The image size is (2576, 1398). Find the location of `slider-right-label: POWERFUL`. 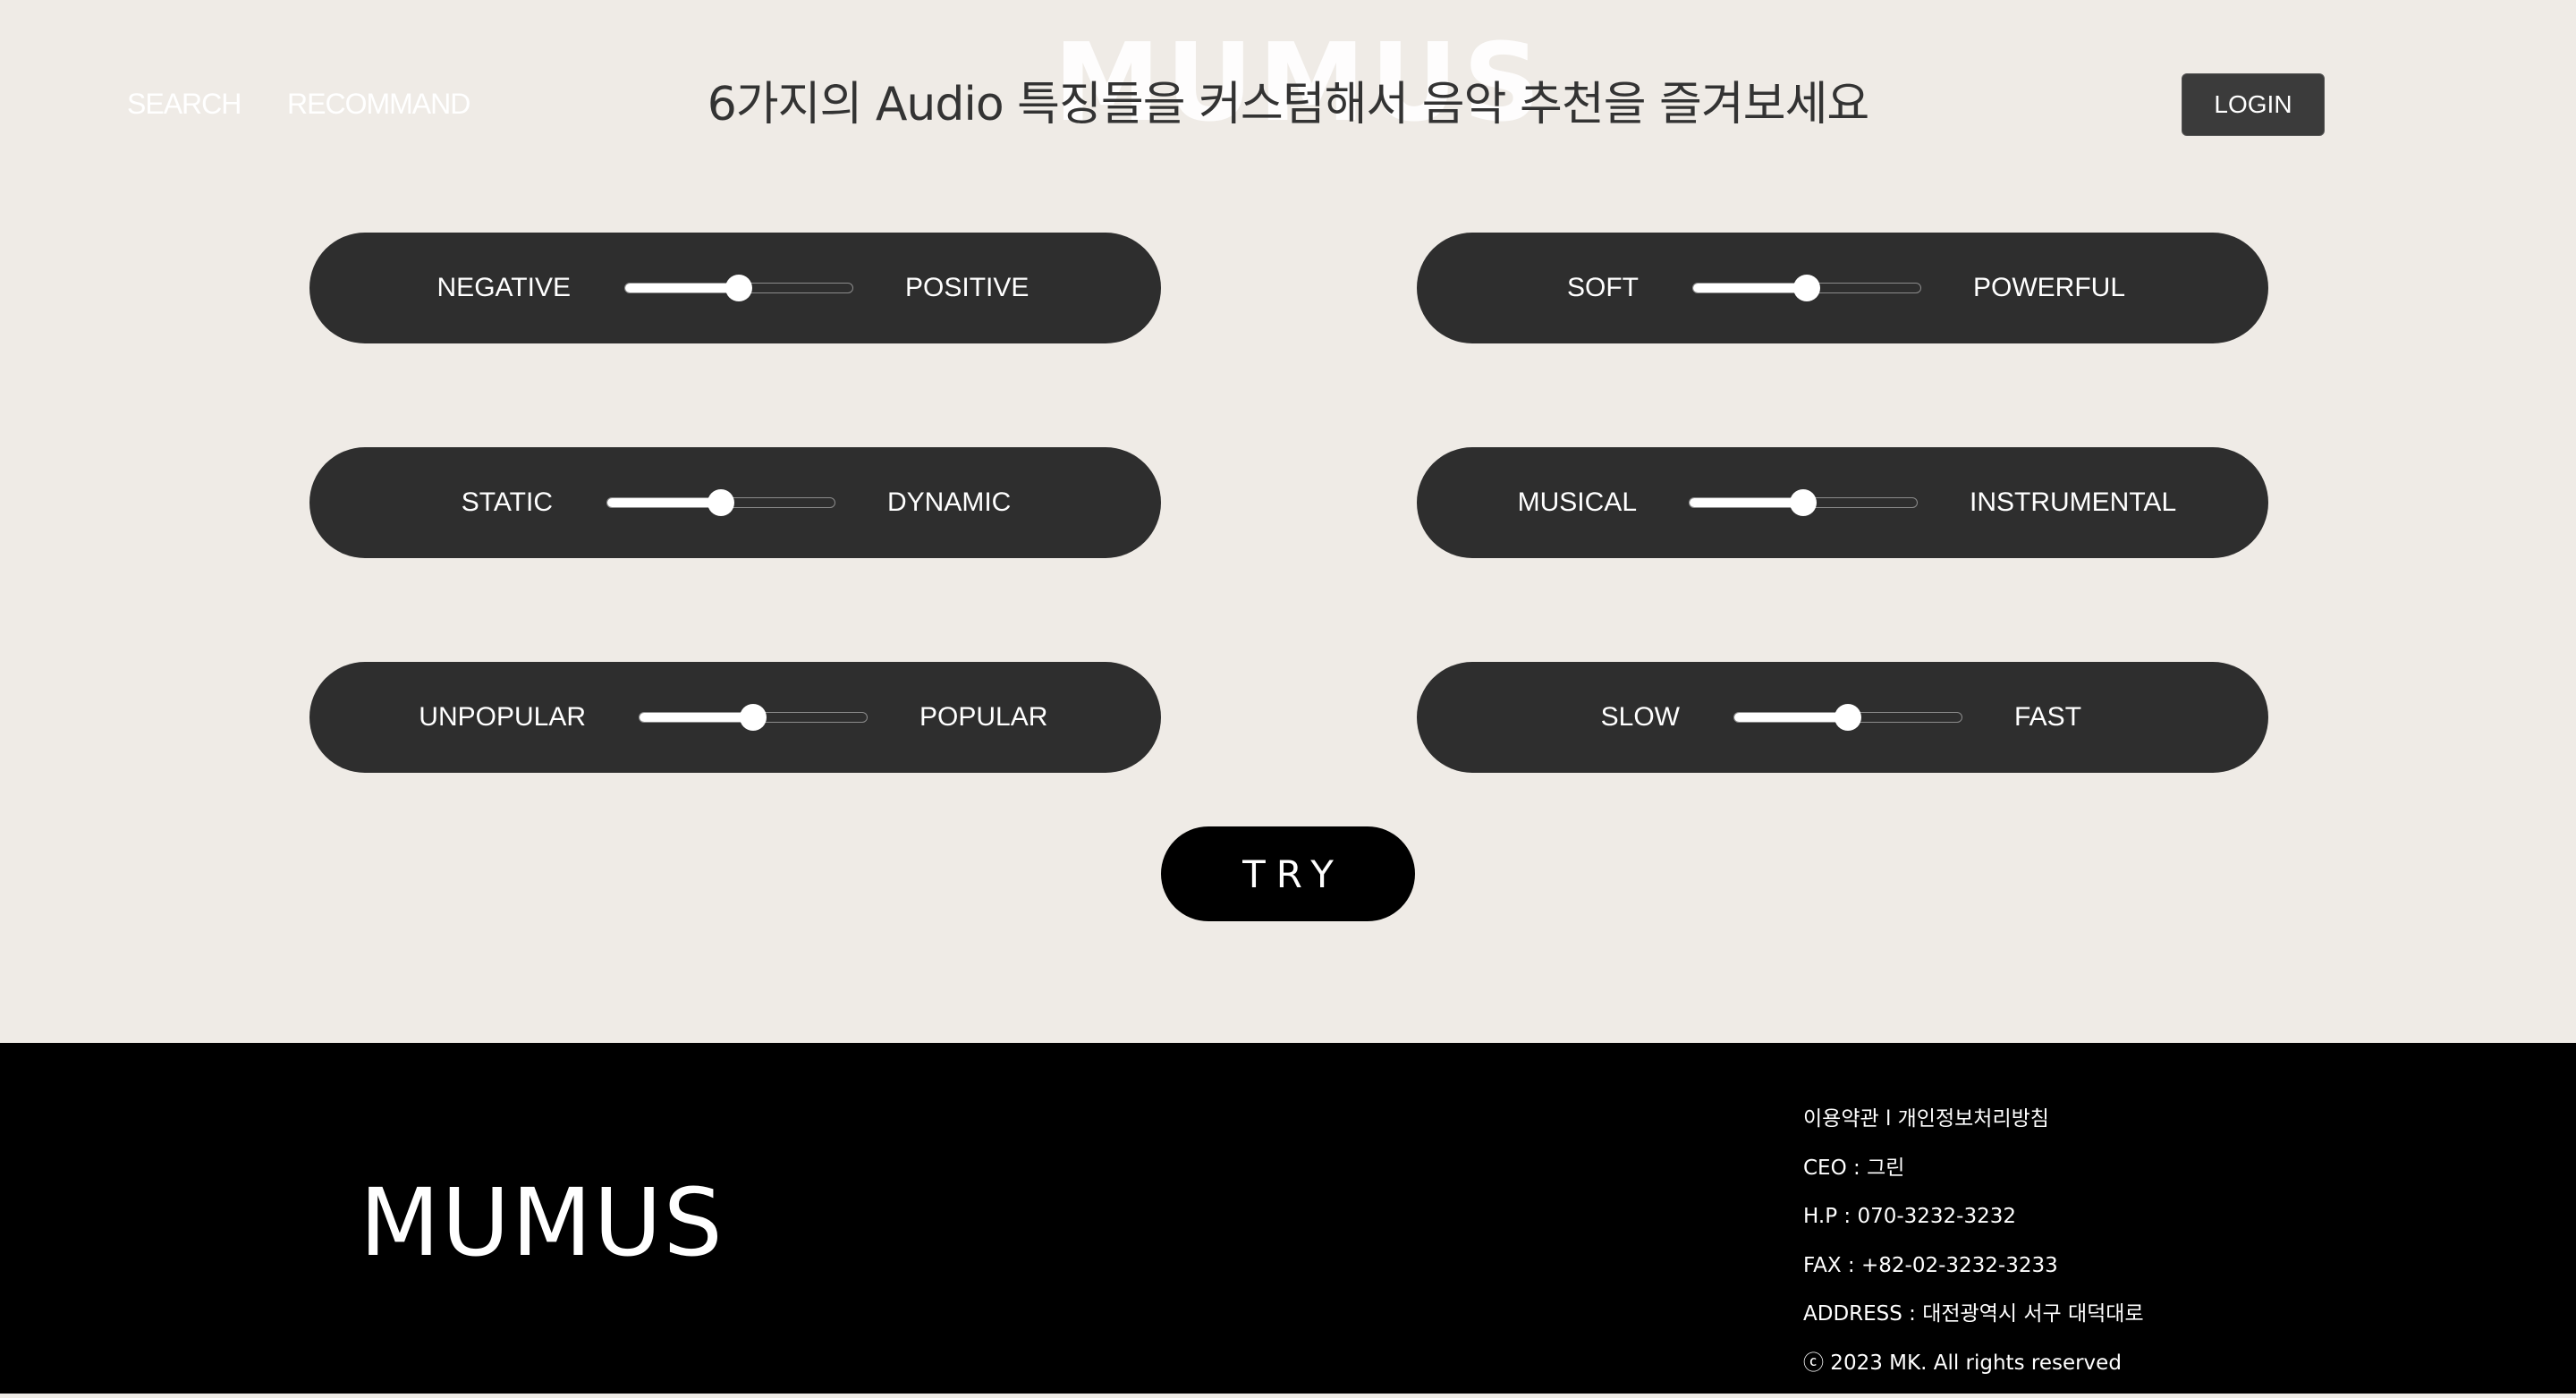

slider-right-label: POWERFUL is located at coordinates (2049, 288).